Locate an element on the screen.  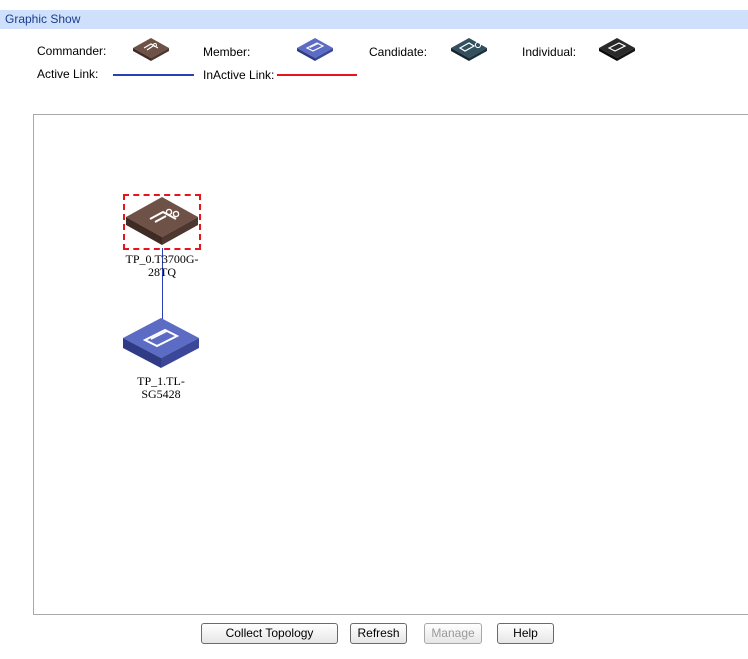
member-node-label: TP_1.TL- SG5428 is located at coordinates (161, 388).